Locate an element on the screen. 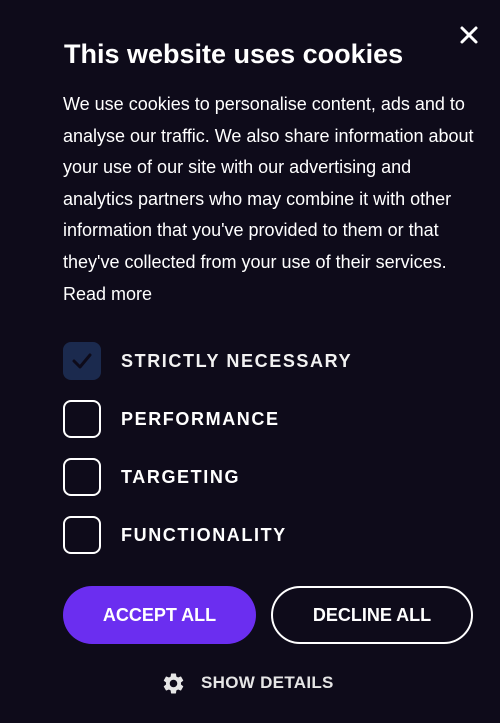  option-targeting: TARGETING is located at coordinates (151, 477).